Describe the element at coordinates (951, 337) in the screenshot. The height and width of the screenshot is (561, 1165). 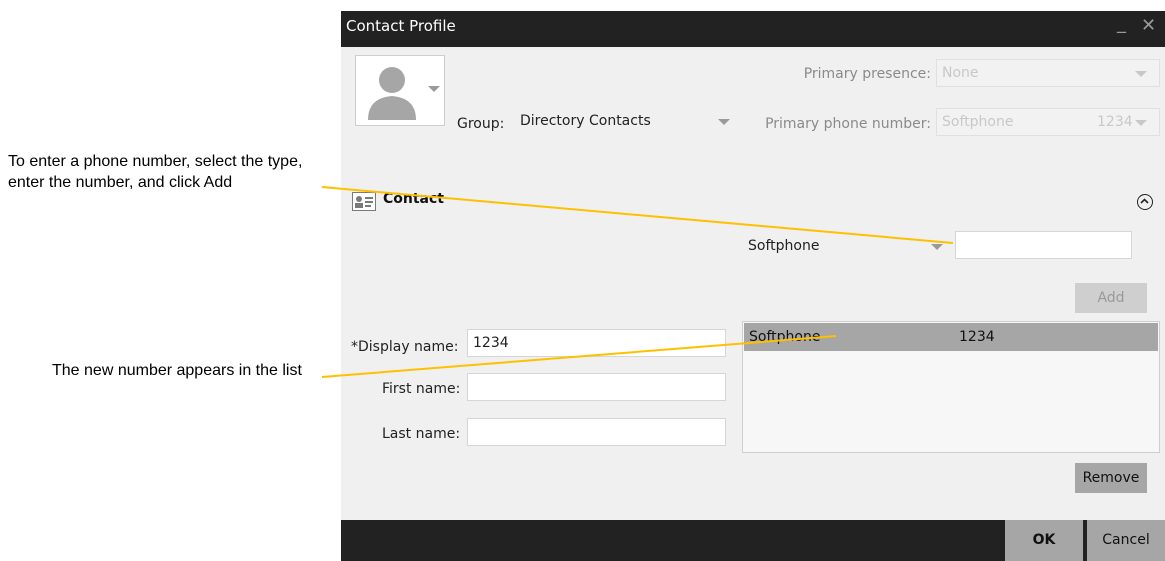
I see `list-item: Softphone 1234` at that location.